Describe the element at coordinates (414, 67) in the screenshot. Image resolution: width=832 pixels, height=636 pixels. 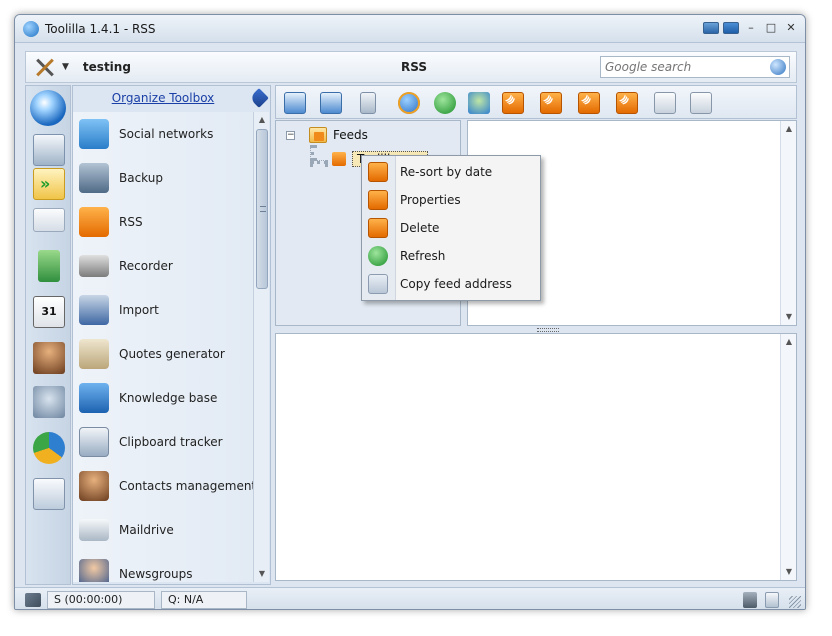
I see `section-title: RSS` at that location.